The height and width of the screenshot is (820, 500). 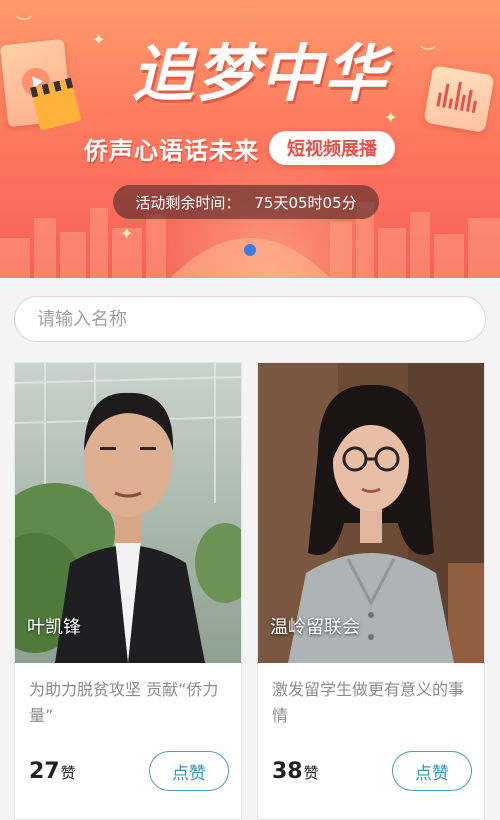 I want to click on card-description: 为助力脱贫攻坚 贡献“侨力量”, so click(x=124, y=702).